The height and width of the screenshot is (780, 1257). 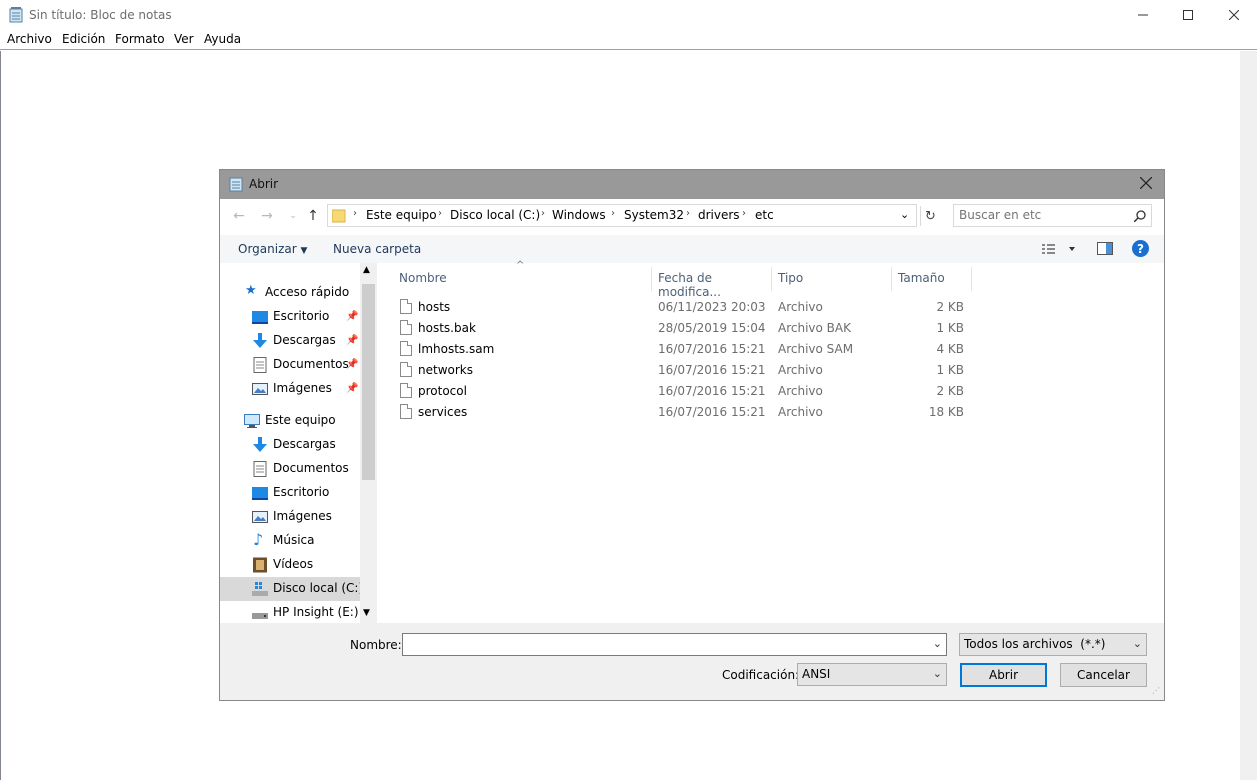 I want to click on nav-quick-imagenes: Imágenes 📌, so click(x=290, y=389).